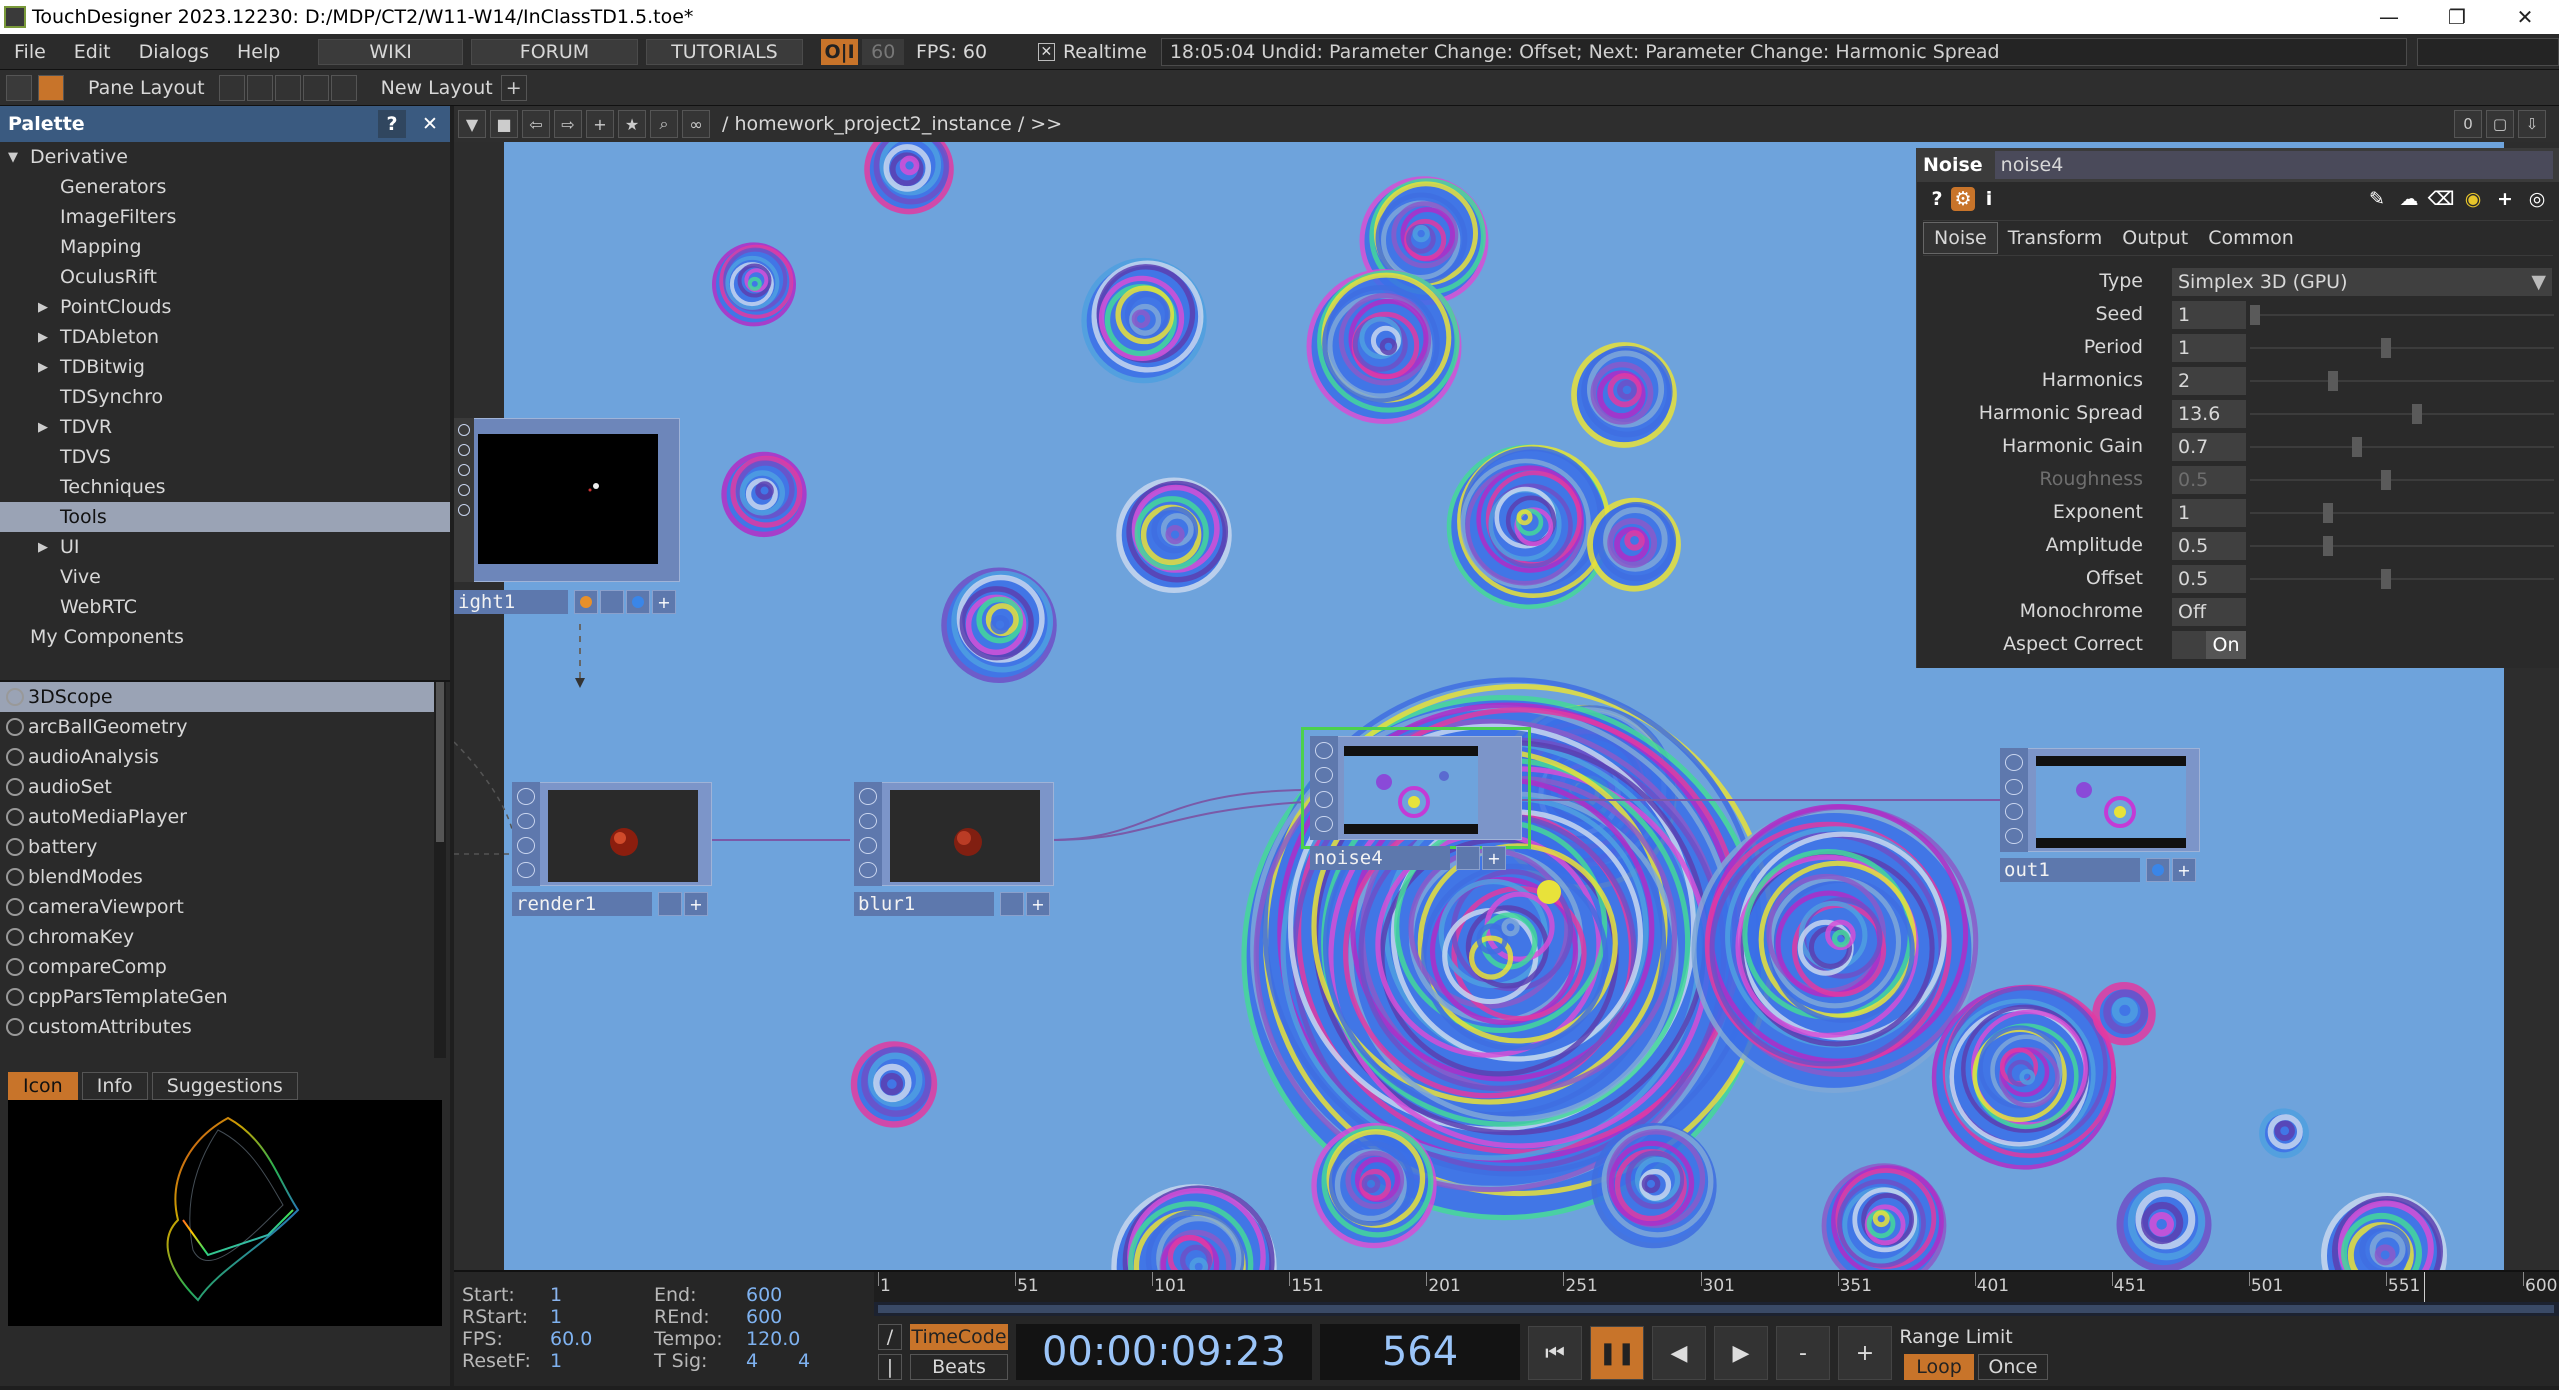  I want to click on tab-transform: Transform, so click(2055, 238).